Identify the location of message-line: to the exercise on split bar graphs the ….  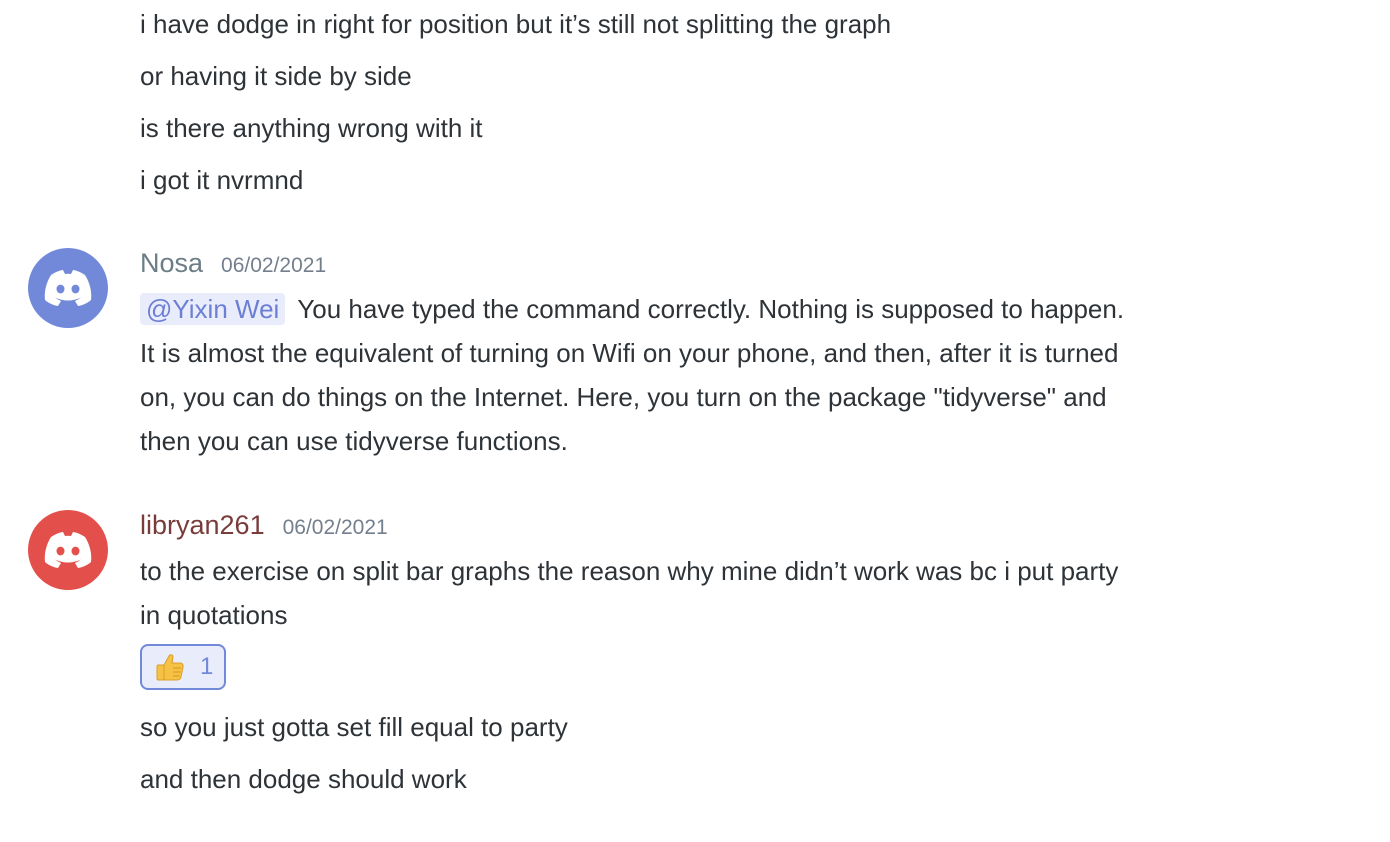
(629, 571).